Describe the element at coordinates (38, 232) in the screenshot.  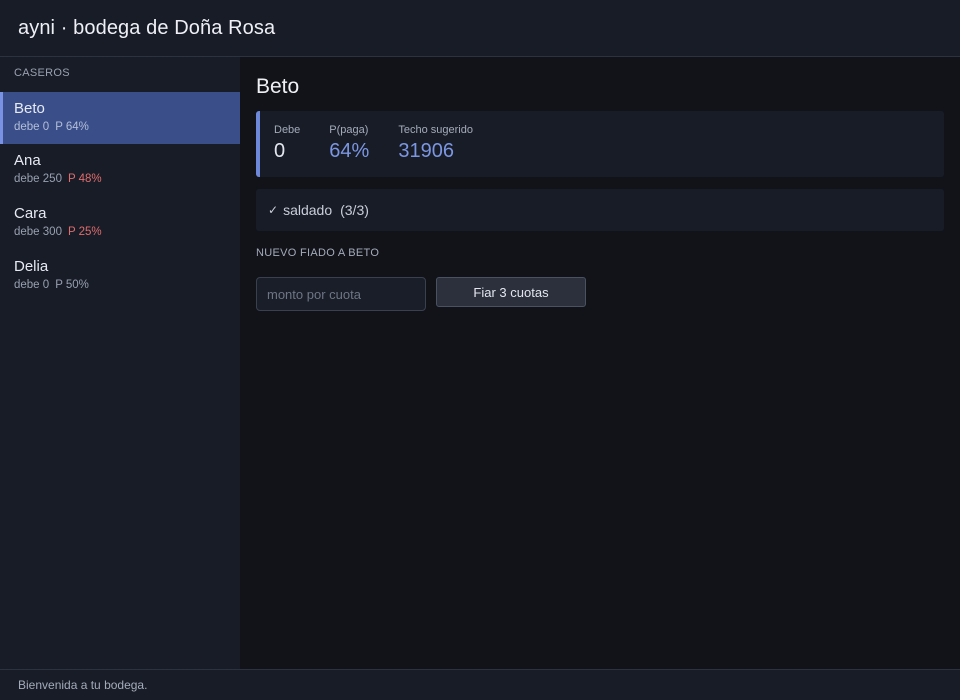
I see `client-debt: debe 300` at that location.